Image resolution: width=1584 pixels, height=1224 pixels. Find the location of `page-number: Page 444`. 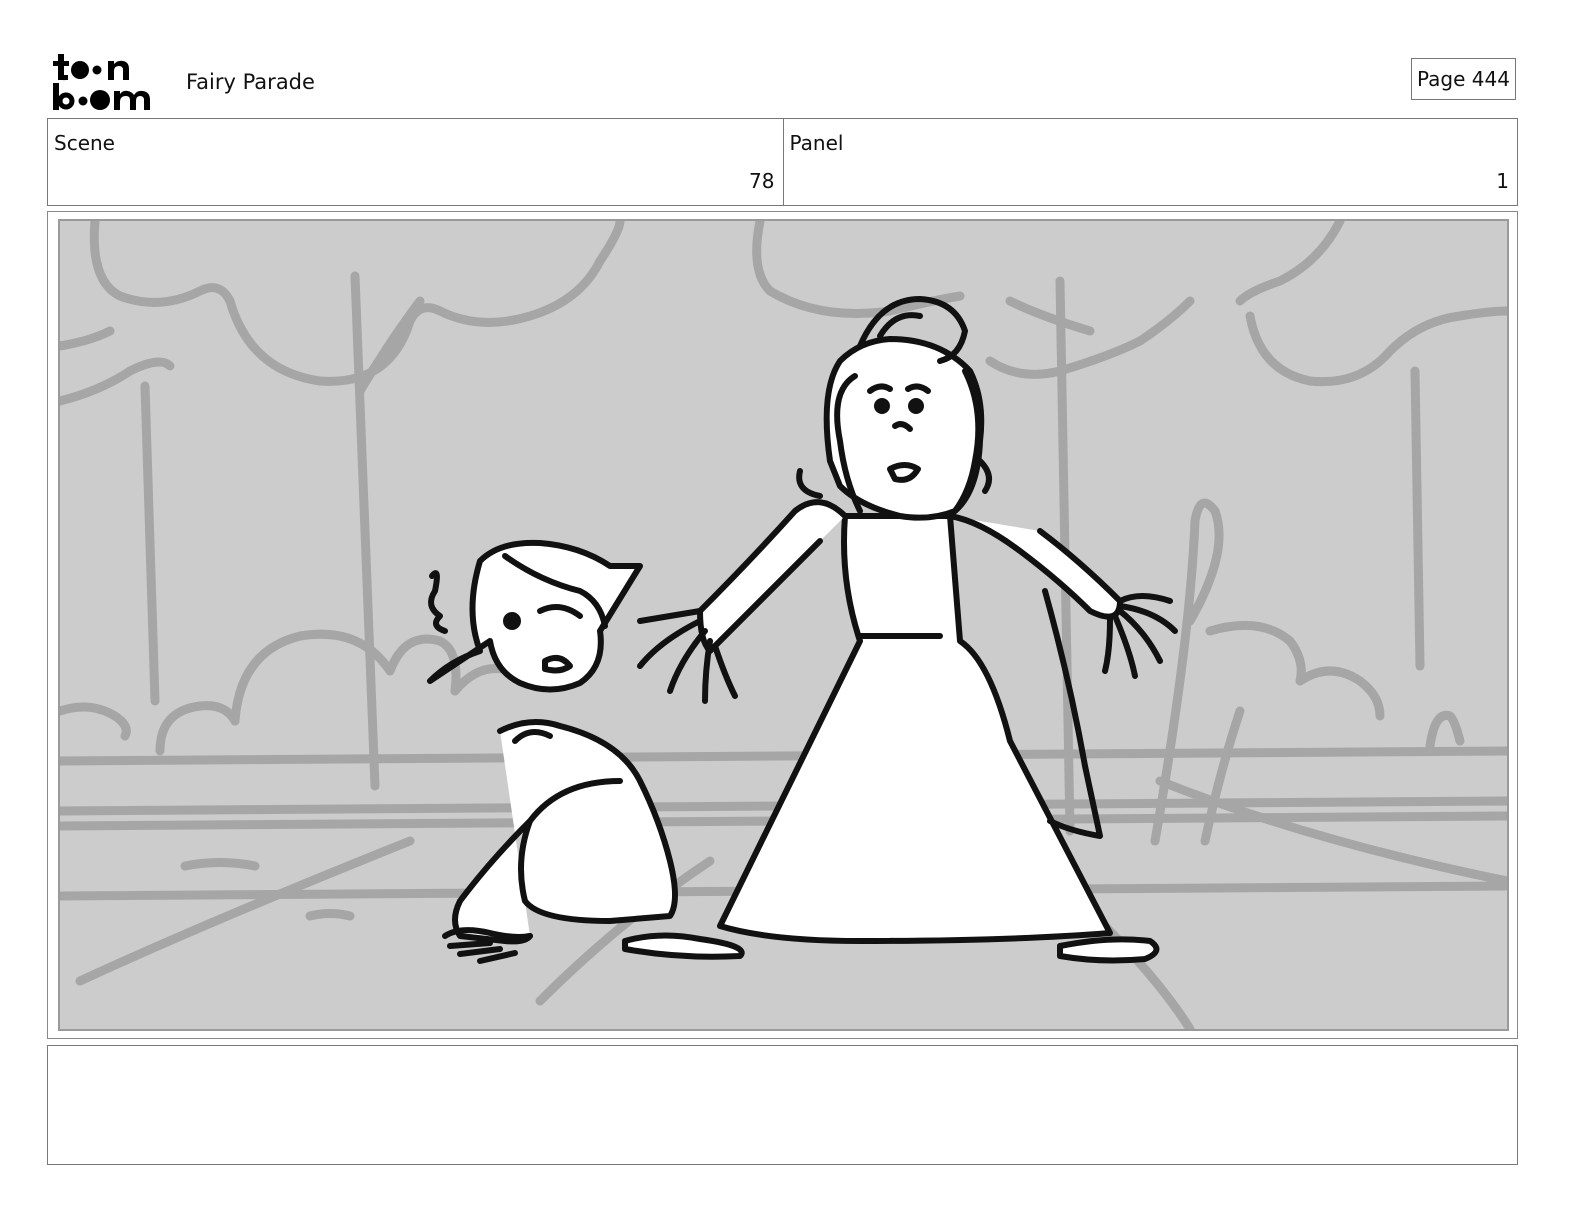

page-number: Page 444 is located at coordinates (1463, 79).